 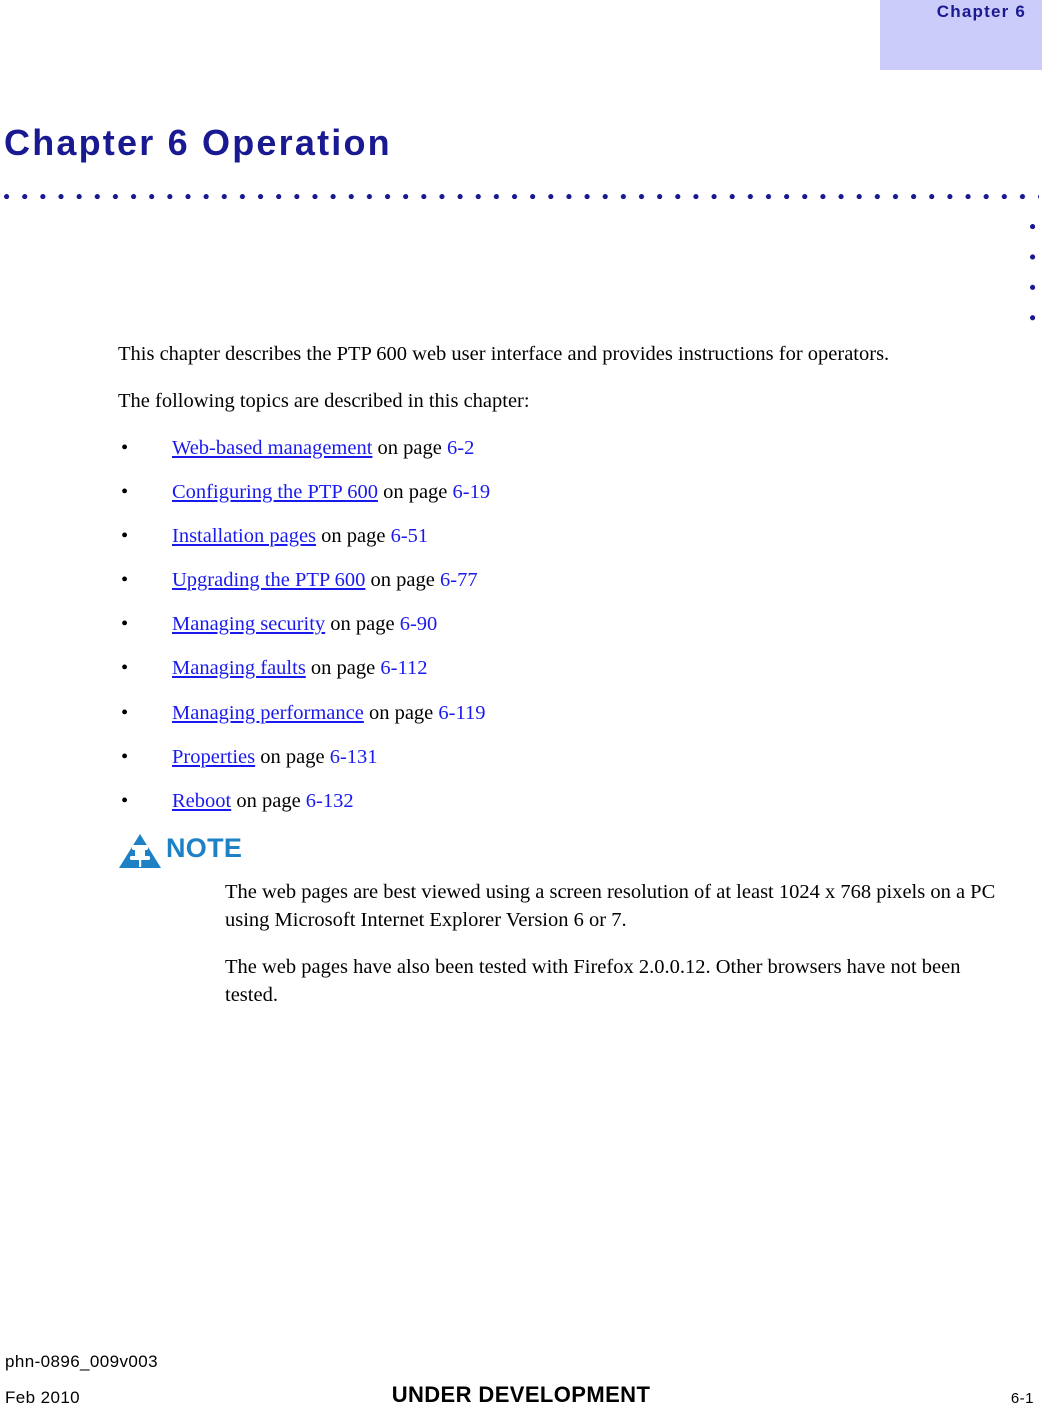 I want to click on list-item: • Managing security on page 6-90, so click(x=568, y=625).